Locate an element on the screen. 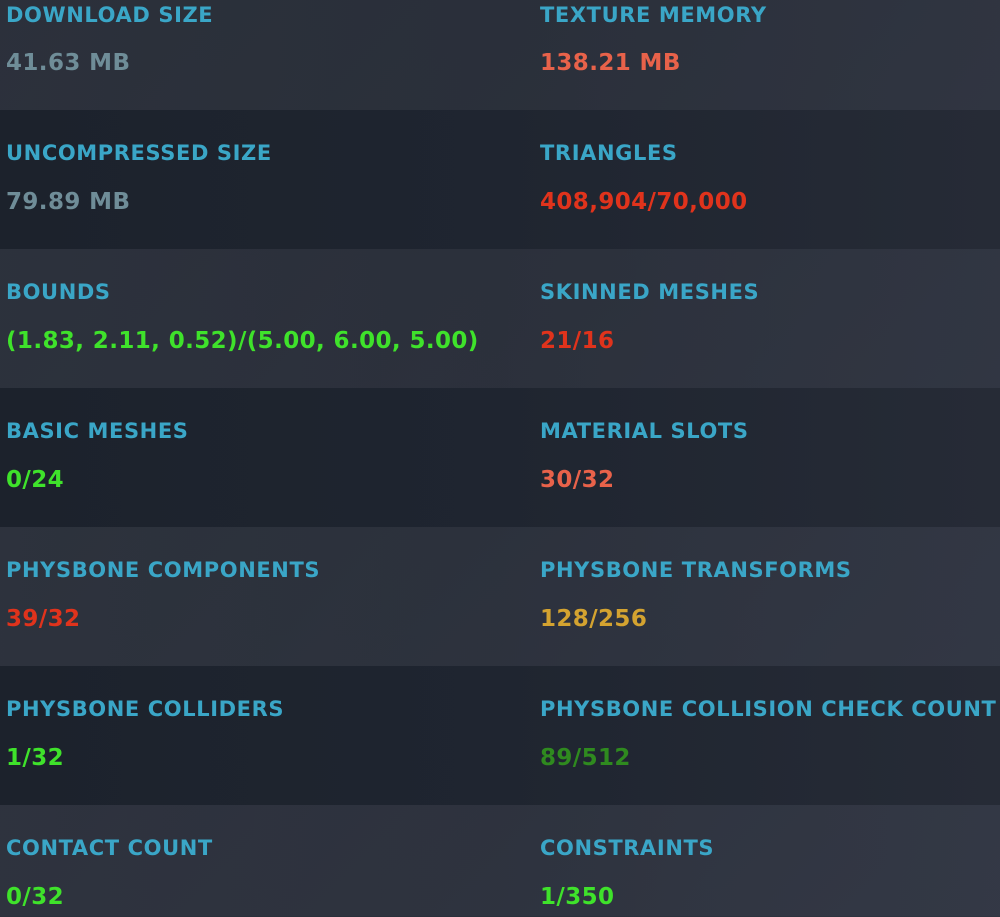  stat-contact-count: CONTACT COUNT 0/32 is located at coordinates (267, 861).